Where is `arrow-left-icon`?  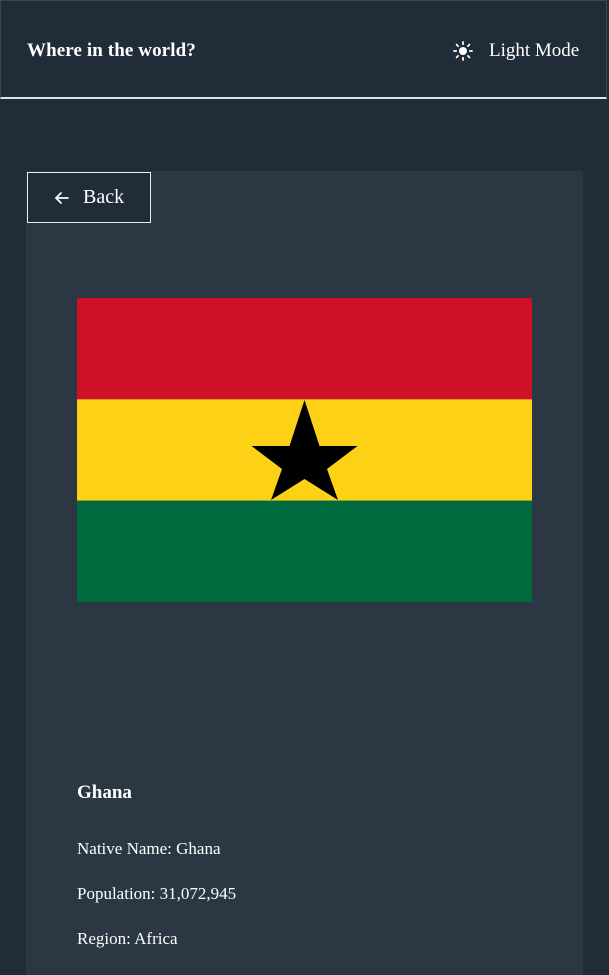 arrow-left-icon is located at coordinates (62, 197).